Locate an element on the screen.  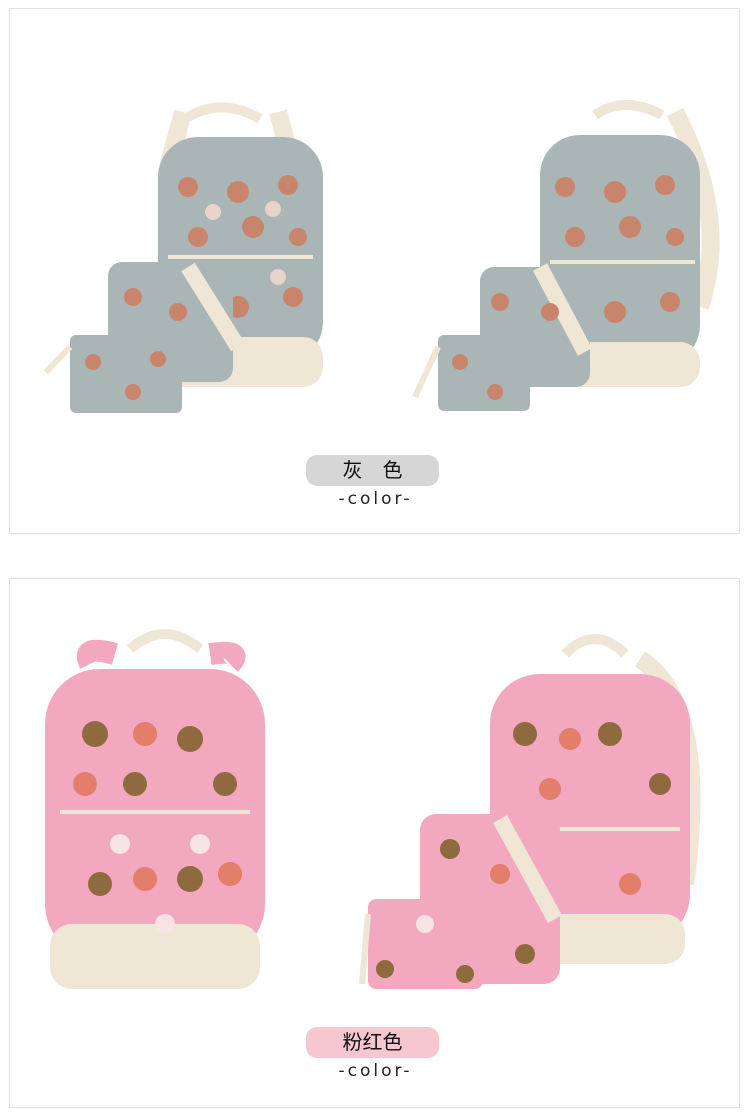
color-label-badge: 灰 色 is located at coordinates (372, 470).